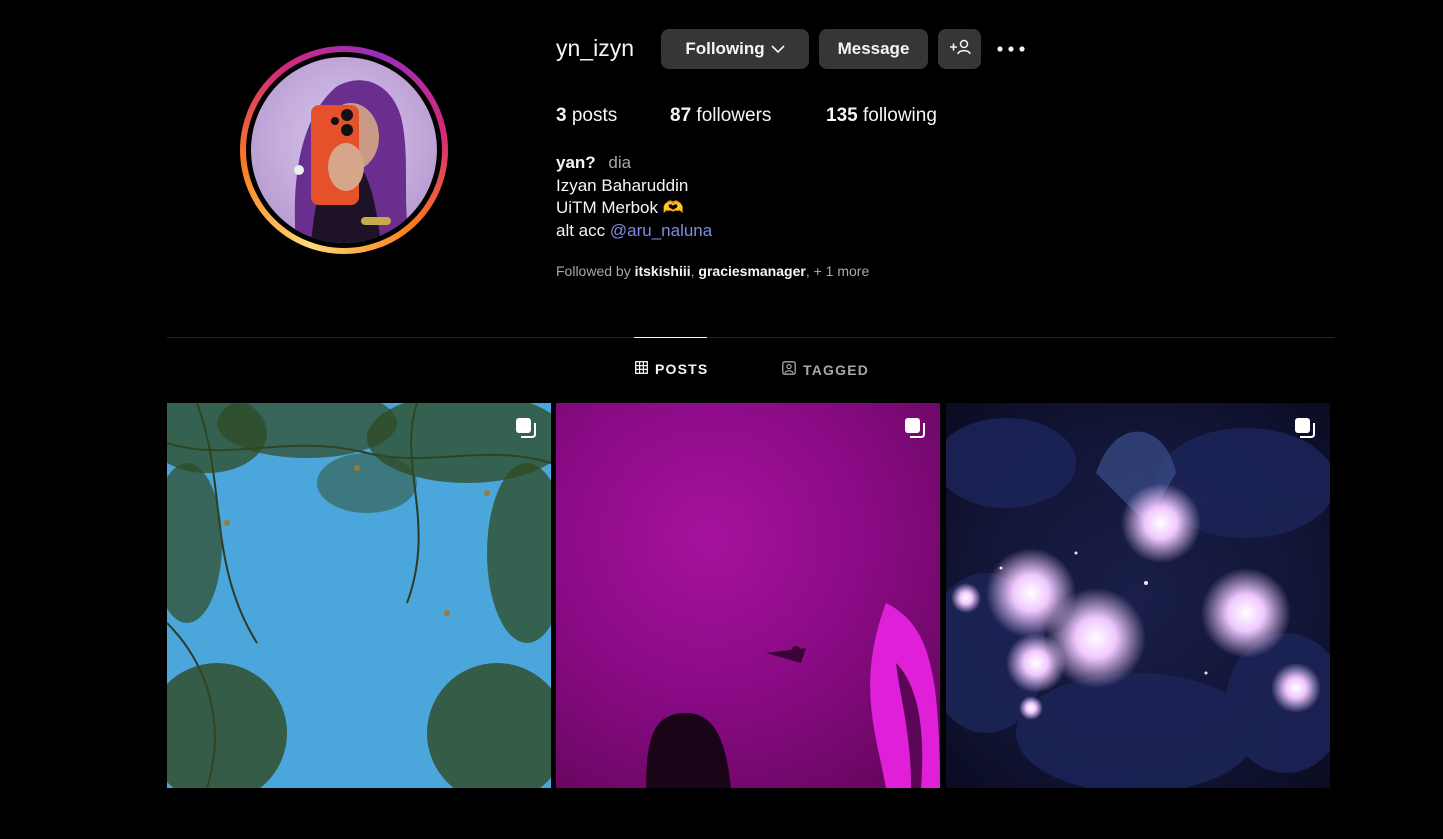  Describe the element at coordinates (670, 337) in the screenshot. I see `active-tab-indicator` at that location.